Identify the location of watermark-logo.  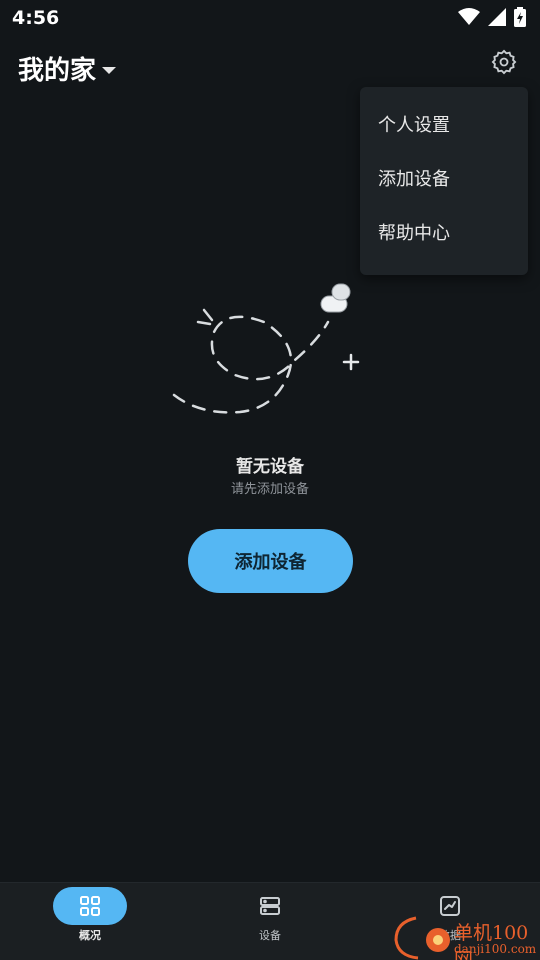
(422, 938).